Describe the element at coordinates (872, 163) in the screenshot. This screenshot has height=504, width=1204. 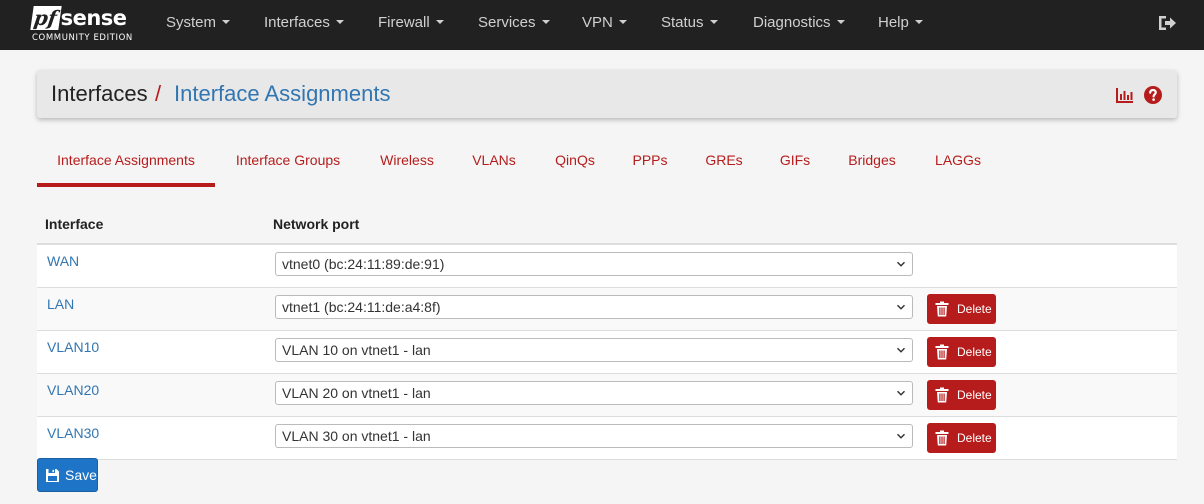
I see `tab-bridges: Bridges` at that location.